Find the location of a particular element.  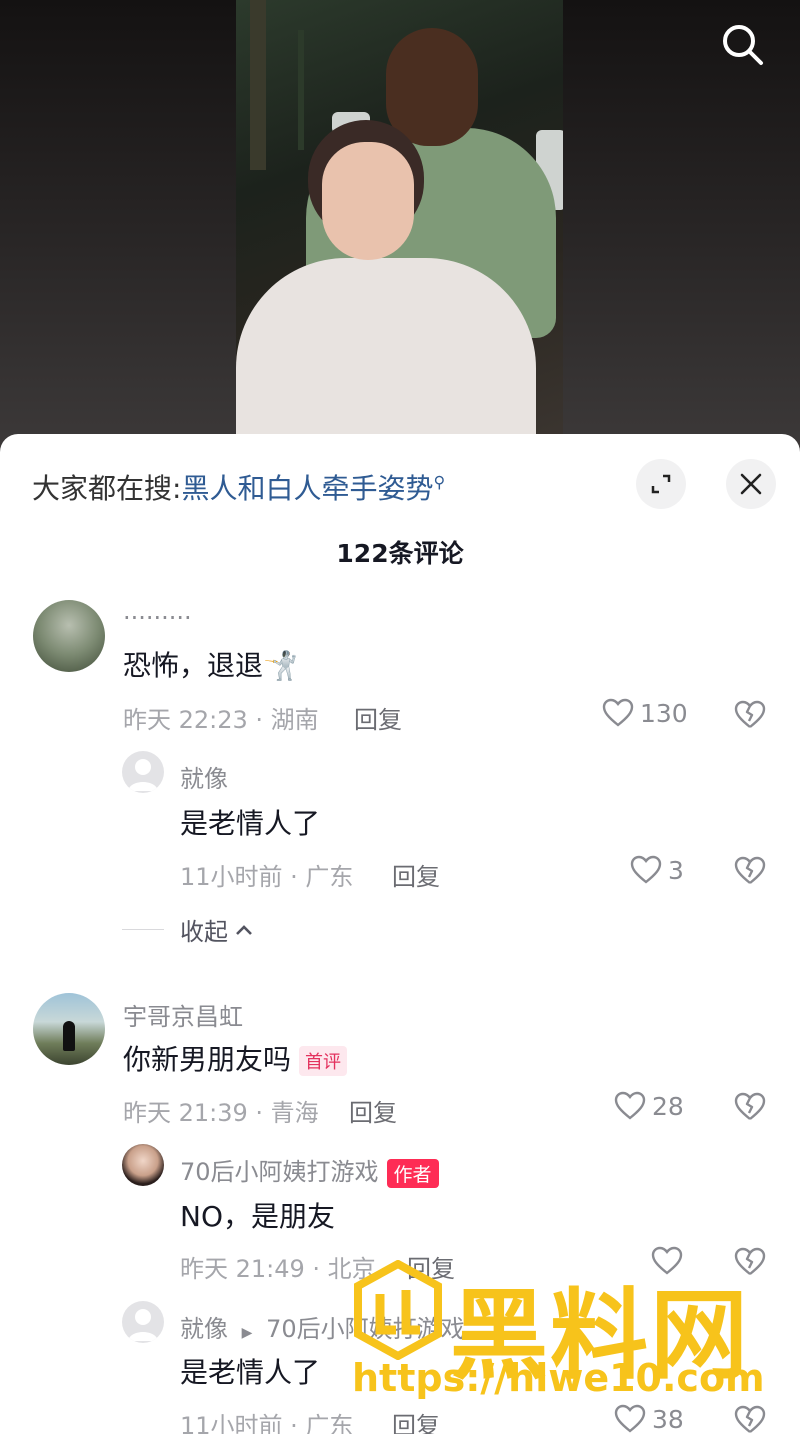

video-person-front-face is located at coordinates (368, 201).